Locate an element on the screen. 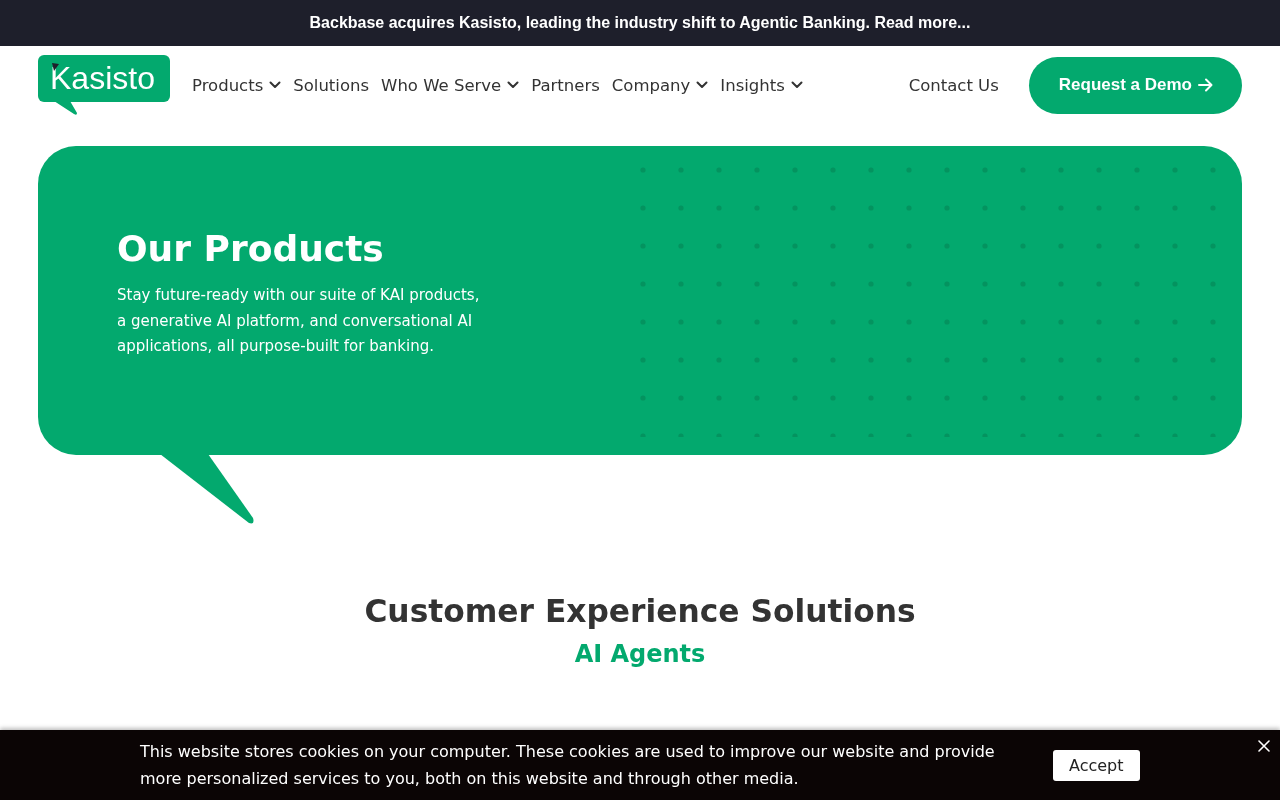 The width and height of the screenshot is (1280, 800). cookie-notice-text: This website stores cookies on your computer. These cookies are used to improve our website and provide more personalized services to you, both on this website and through other media. is located at coordinates (568, 765).